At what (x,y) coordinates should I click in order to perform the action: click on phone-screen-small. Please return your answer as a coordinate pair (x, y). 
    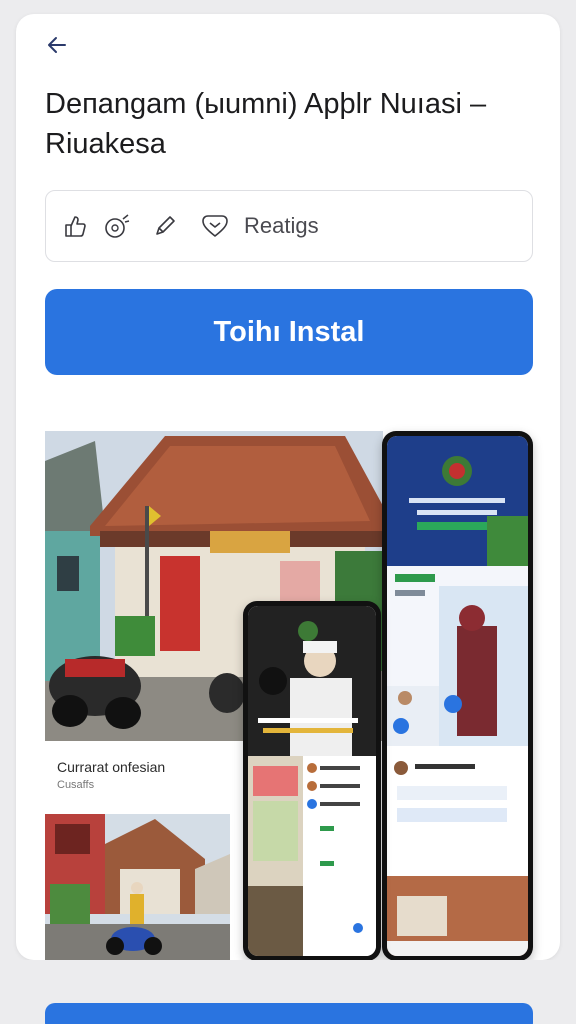
    Looking at the image, I should click on (312, 781).